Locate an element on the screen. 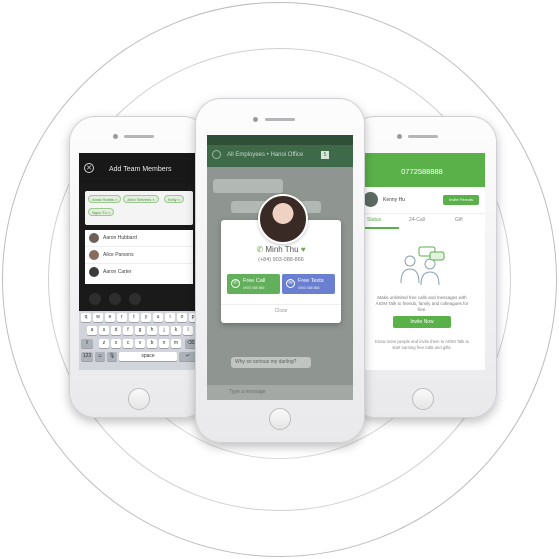 This screenshot has height=559, width=559. key: c is located at coordinates (128, 343).